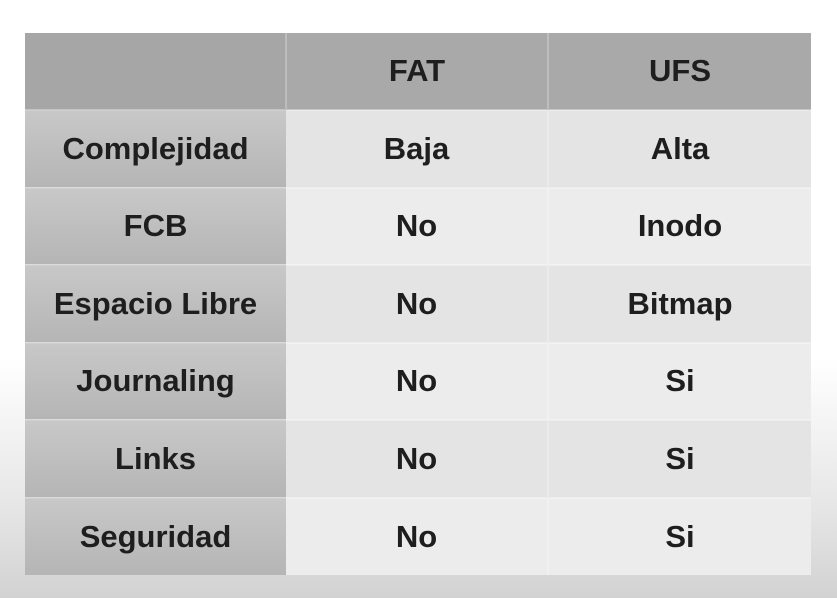 The image size is (837, 598). What do you see at coordinates (679, 458) in the screenshot?
I see `cell-ufs-links: Si` at bounding box center [679, 458].